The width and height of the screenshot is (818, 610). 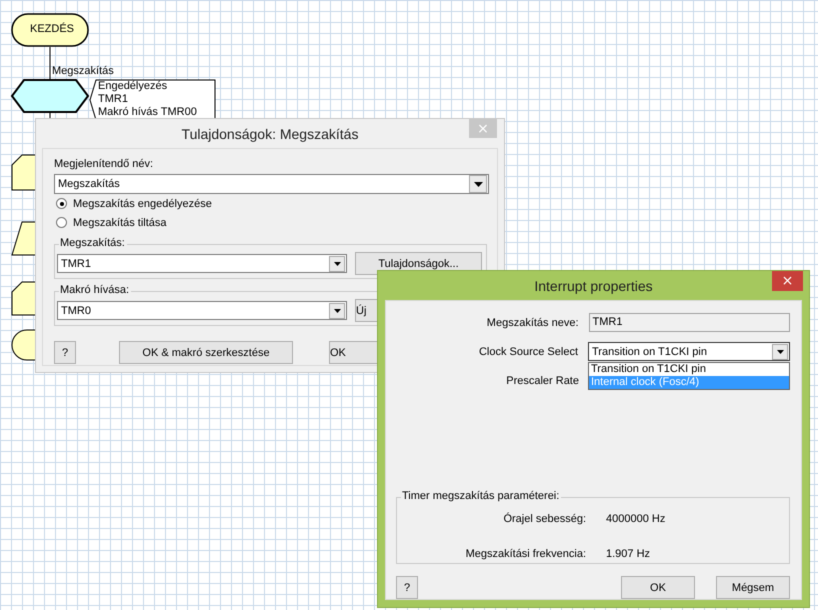 I want to click on clock-source-combo: Transition on T1CKI pin, so click(x=689, y=351).